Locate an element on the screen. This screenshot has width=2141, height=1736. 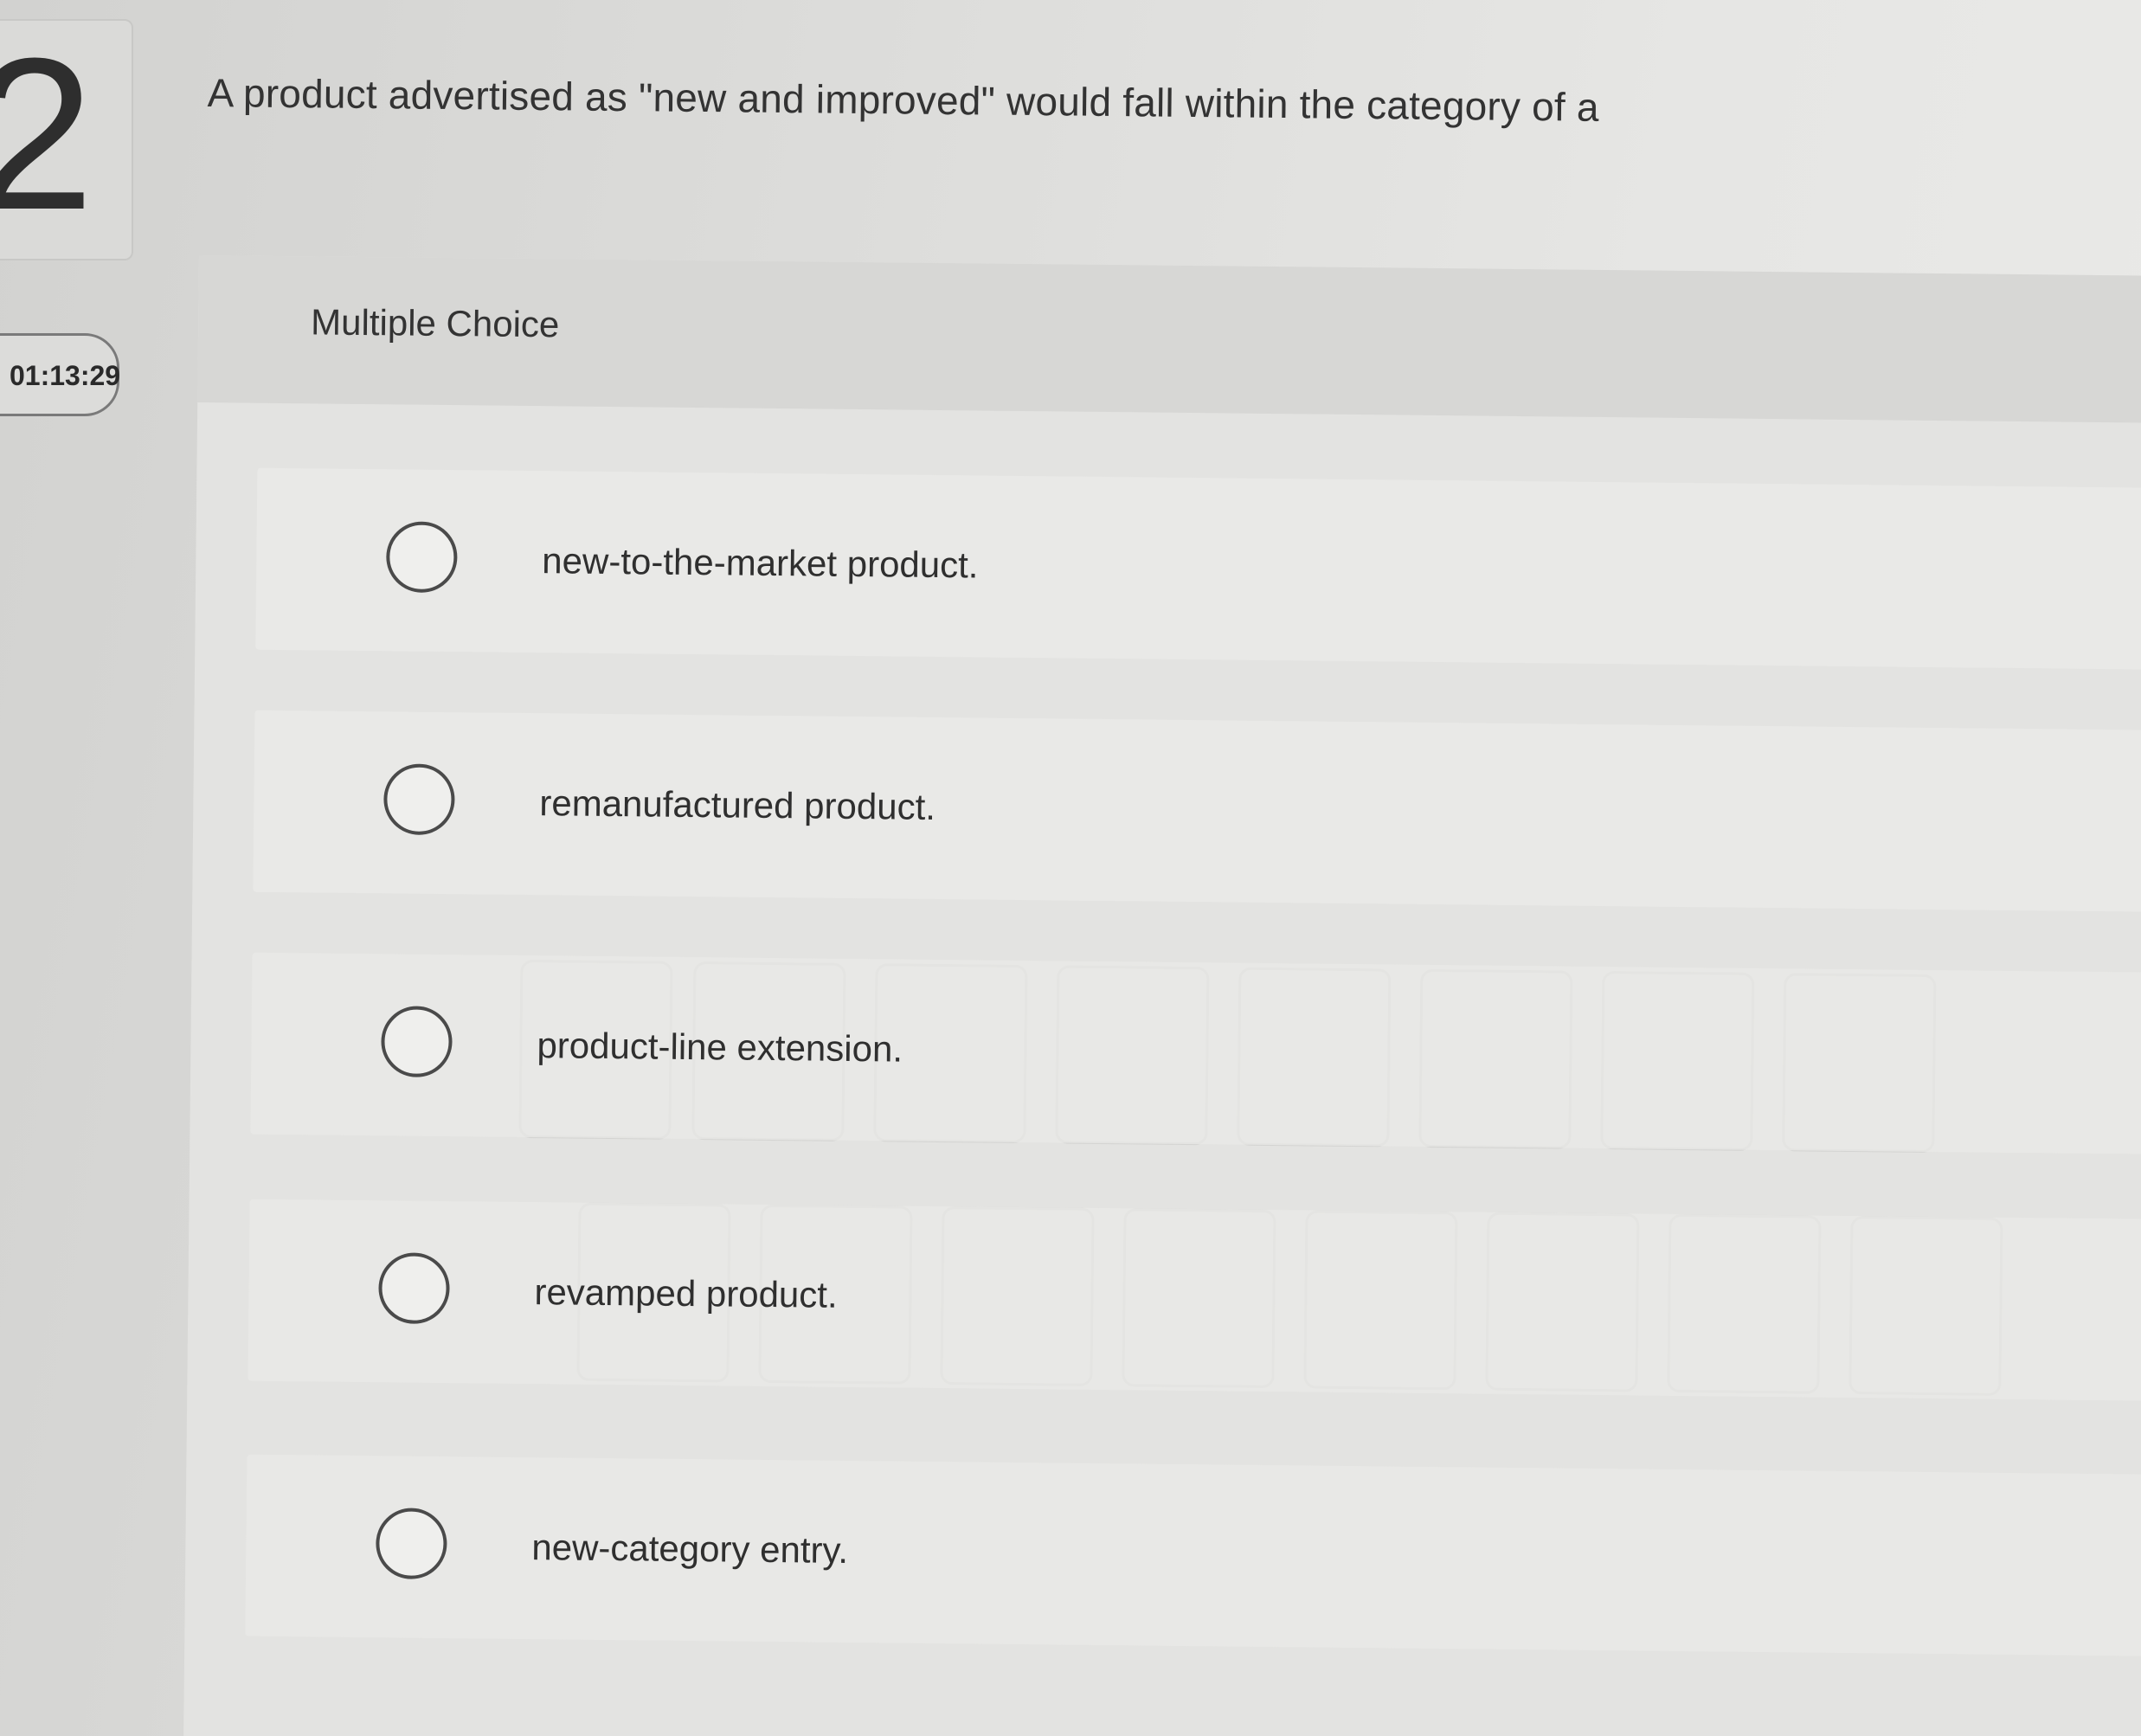
choice-option-5: new-category entry. is located at coordinates (1193, 1555).